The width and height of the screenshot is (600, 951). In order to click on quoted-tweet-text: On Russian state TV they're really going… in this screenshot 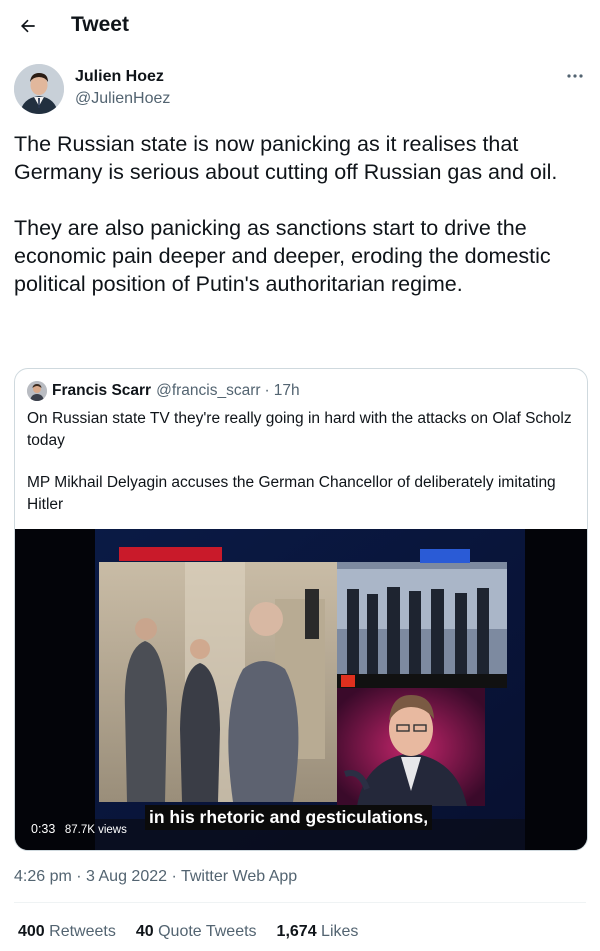, I will do `click(301, 462)`.